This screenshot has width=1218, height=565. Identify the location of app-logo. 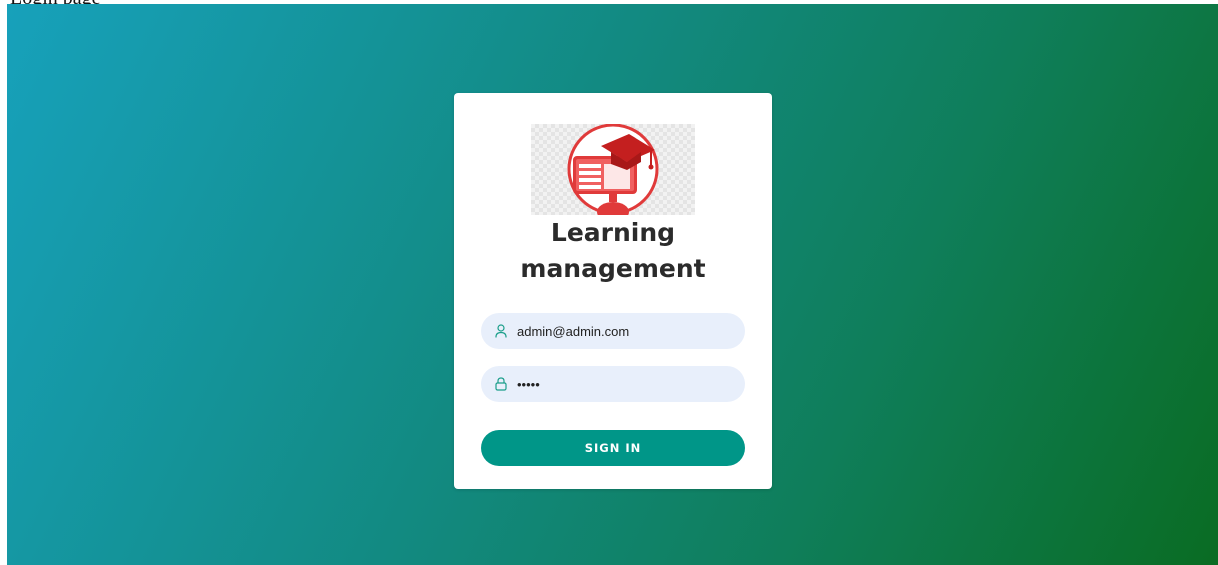
(613, 169).